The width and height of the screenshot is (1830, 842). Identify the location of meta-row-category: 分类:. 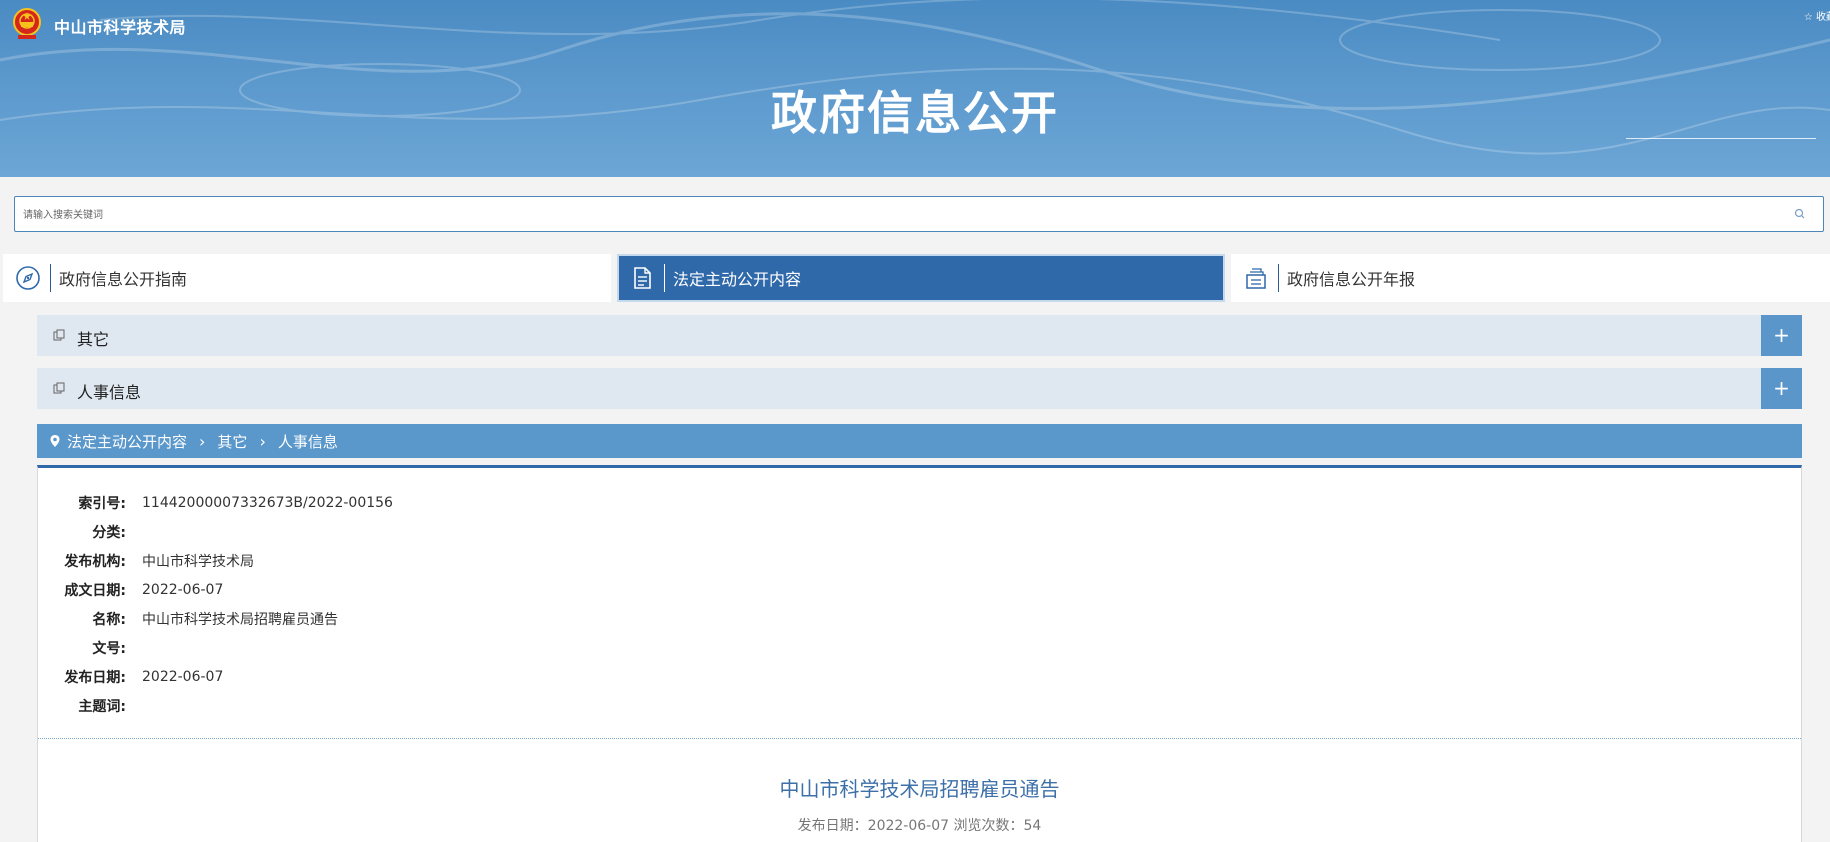
(215, 531).